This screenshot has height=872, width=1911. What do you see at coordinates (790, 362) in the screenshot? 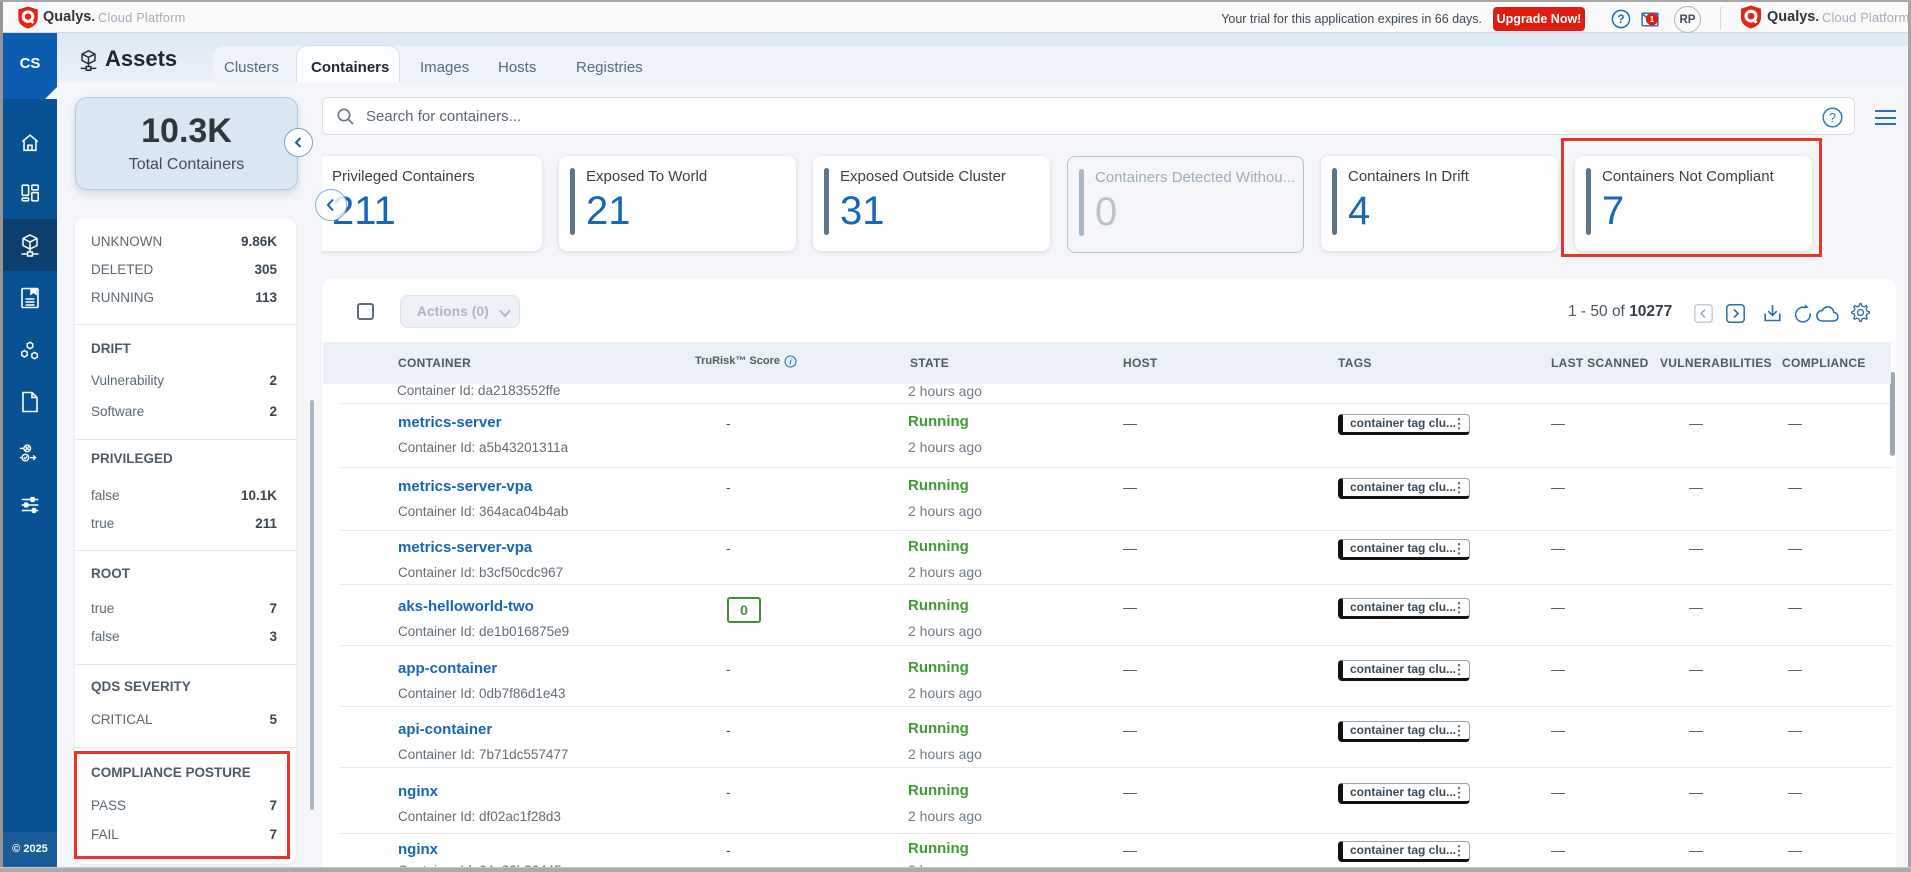
I see `svg-text: i` at bounding box center [790, 362].